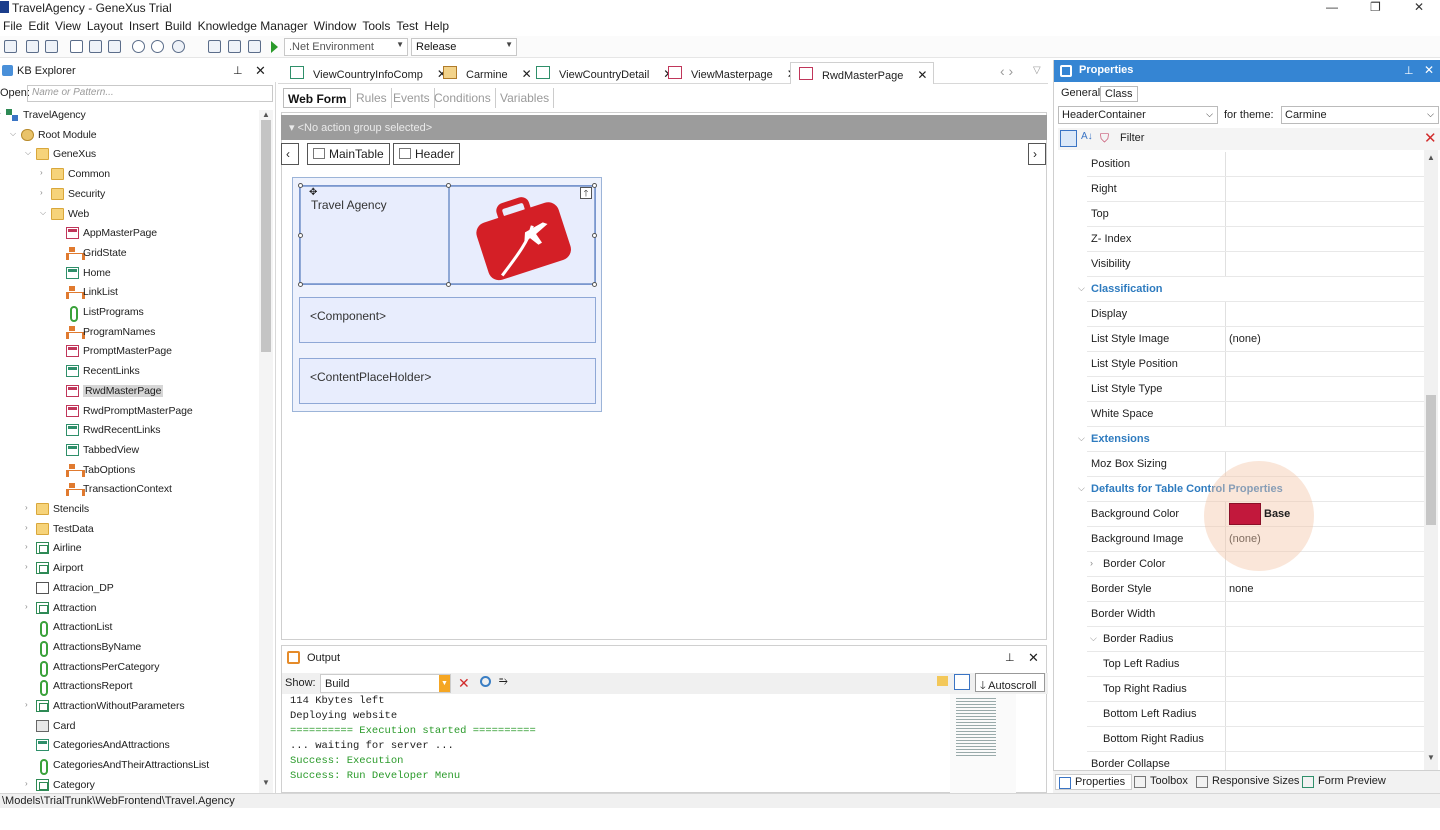 Image resolution: width=1440 pixels, height=830 pixels. Describe the element at coordinates (1345, 781) in the screenshot. I see `bottom-tab-form-preview: Form Preview` at that location.